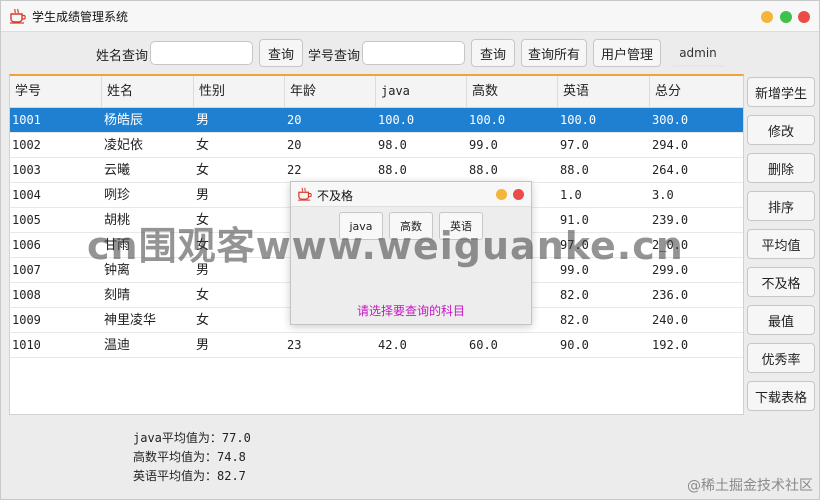  I want to click on table-cell: 99.0, so click(483, 145).